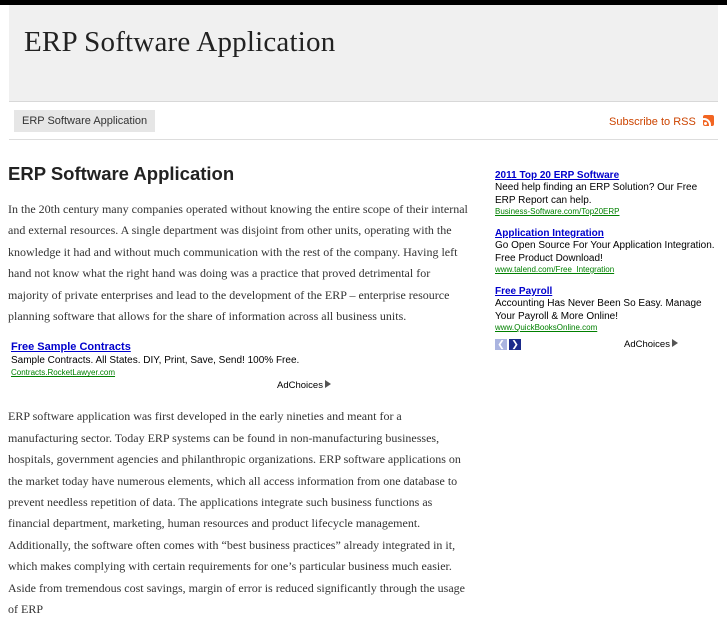 The image size is (727, 621). Describe the element at coordinates (606, 212) in the screenshot. I see `sidebar-ad-1-url-link: Business-Software.com/Top20ERP` at that location.